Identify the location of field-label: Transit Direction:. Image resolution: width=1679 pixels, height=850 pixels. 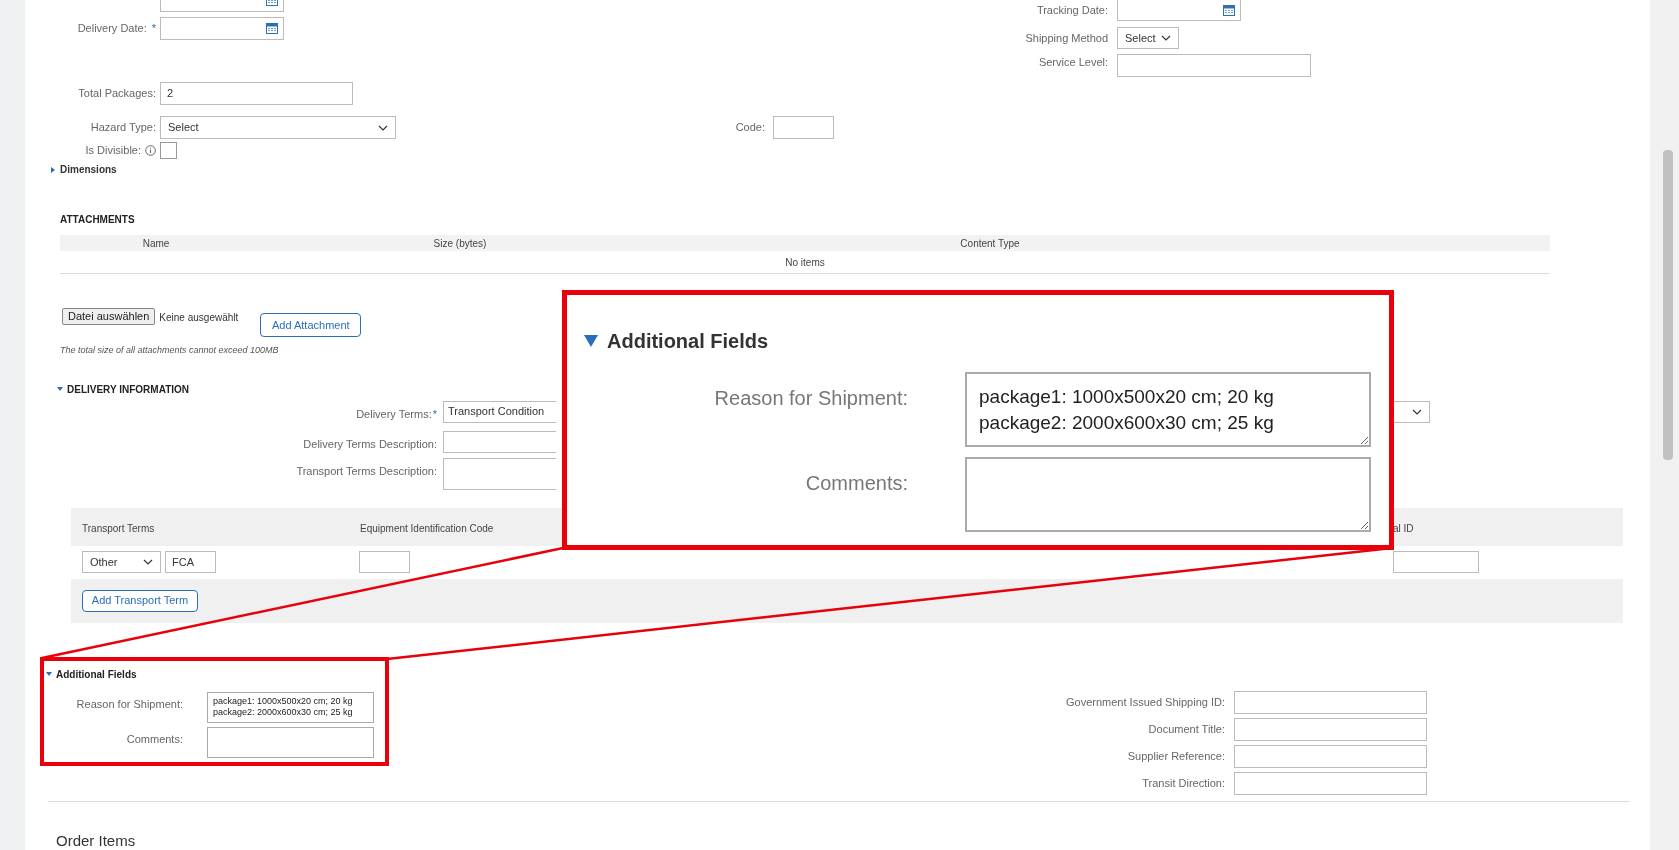
(1183, 783).